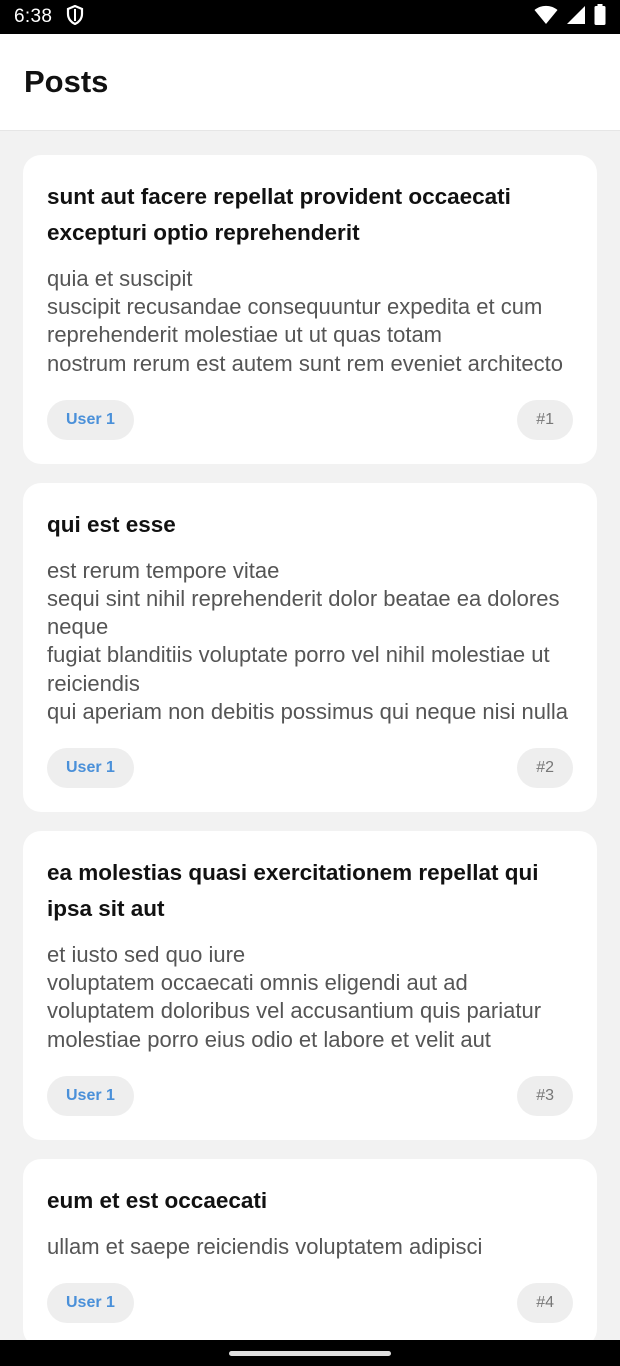  I want to click on home-indicator, so click(310, 1353).